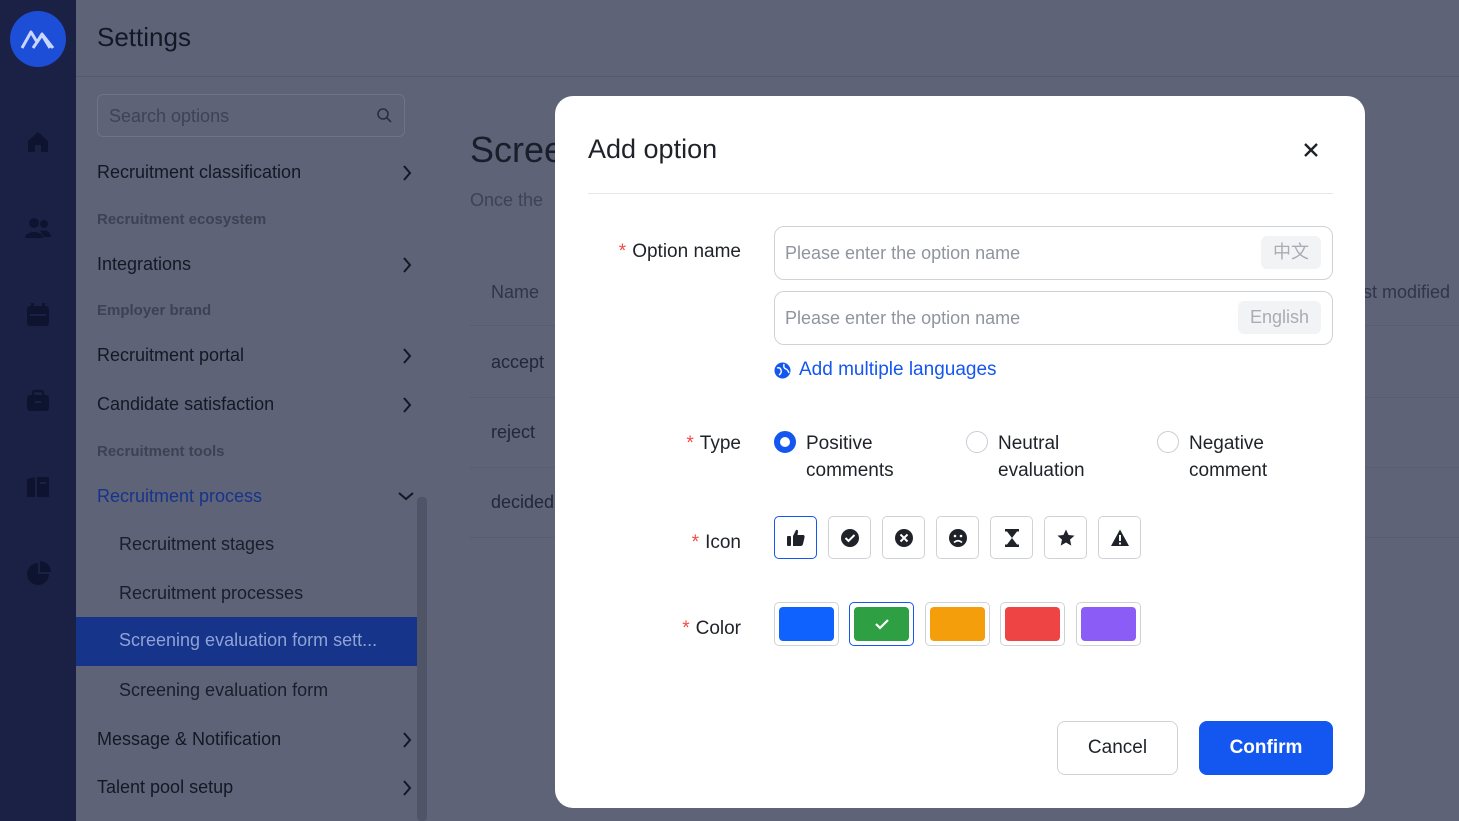 The image size is (1459, 821). Describe the element at coordinates (422, 659) in the screenshot. I see `sidebar-scrollbar` at that location.